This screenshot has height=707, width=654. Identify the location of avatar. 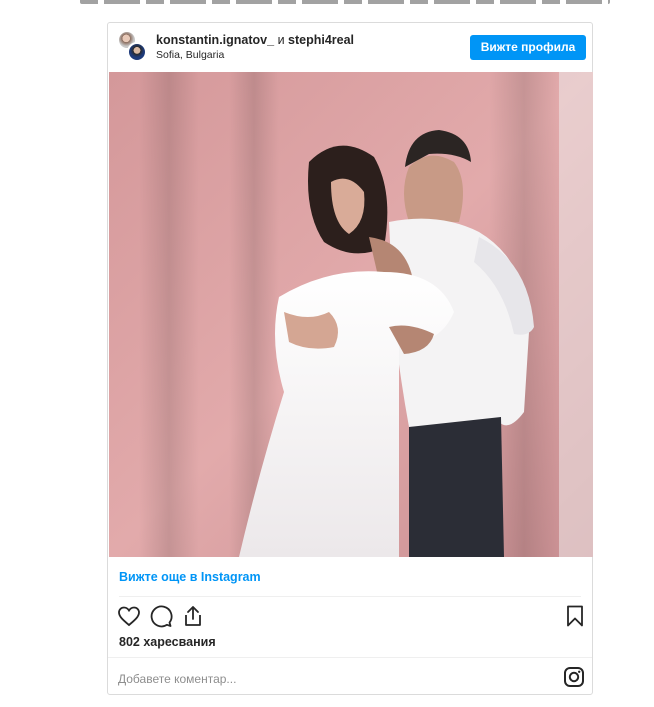
(137, 52).